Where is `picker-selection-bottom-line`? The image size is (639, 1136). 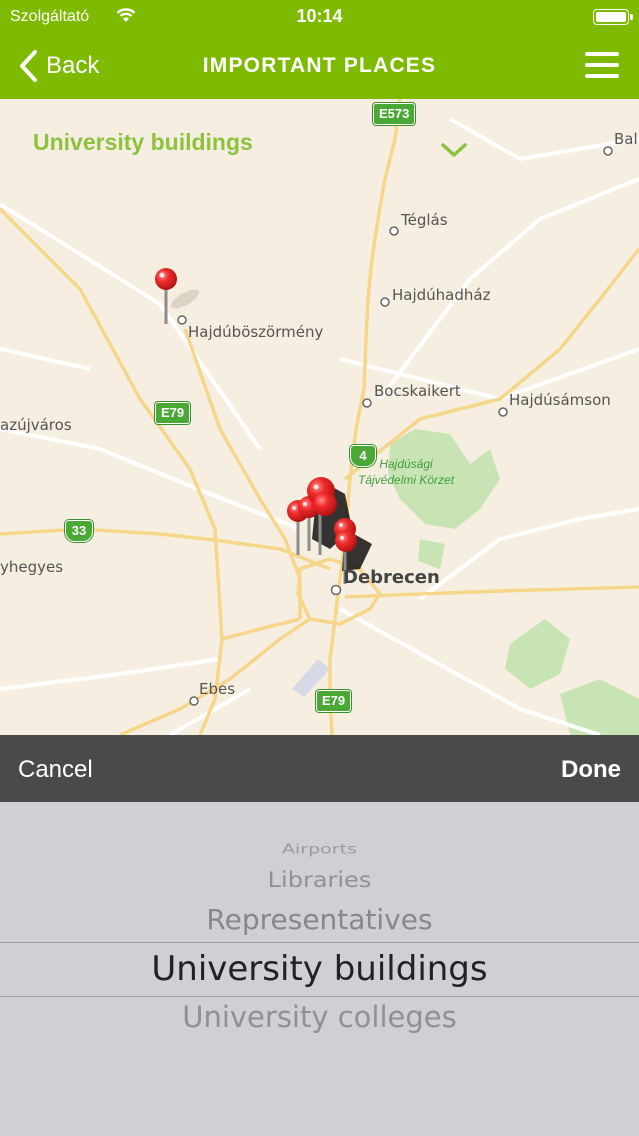 picker-selection-bottom-line is located at coordinates (319, 996).